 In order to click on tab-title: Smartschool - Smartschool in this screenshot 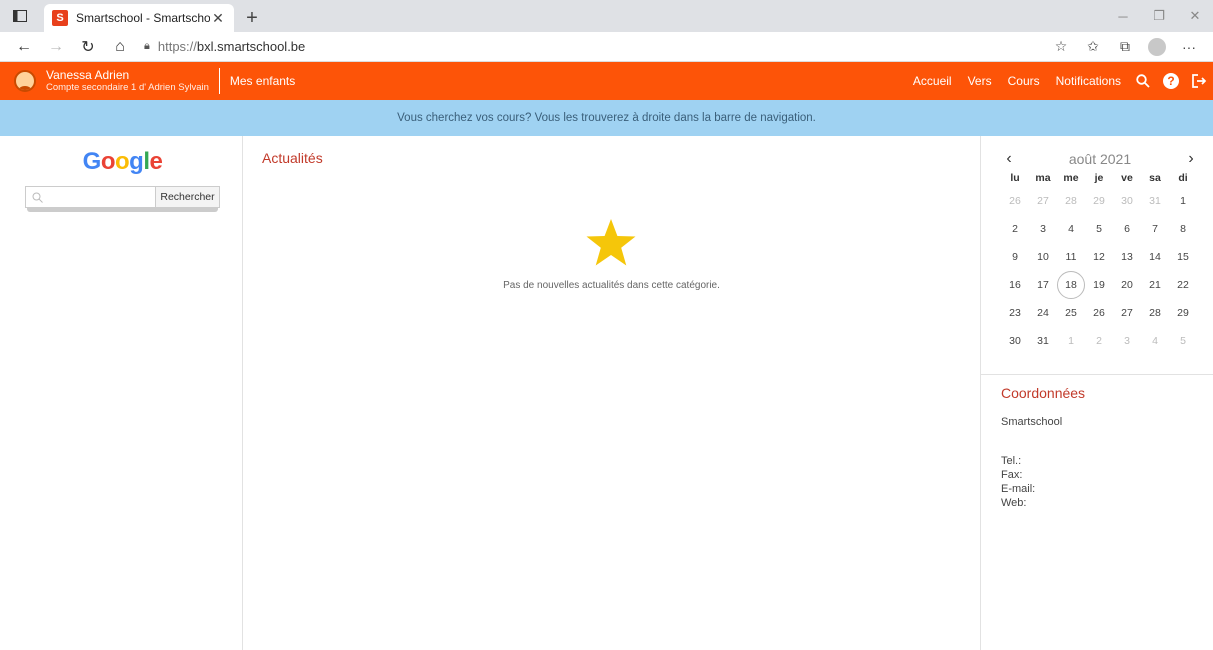, I will do `click(143, 18)`.